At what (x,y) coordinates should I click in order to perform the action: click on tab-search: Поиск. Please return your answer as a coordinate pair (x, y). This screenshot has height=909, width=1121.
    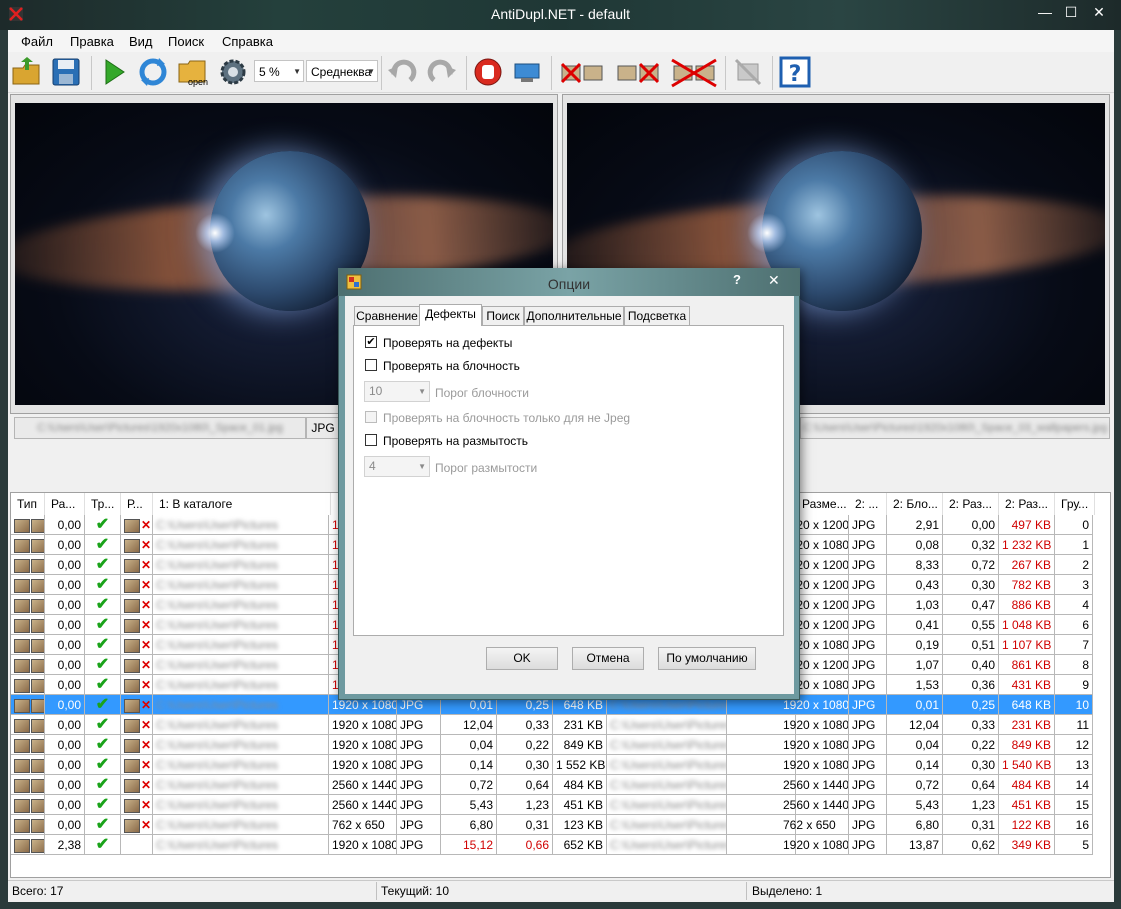
    Looking at the image, I should click on (503, 315).